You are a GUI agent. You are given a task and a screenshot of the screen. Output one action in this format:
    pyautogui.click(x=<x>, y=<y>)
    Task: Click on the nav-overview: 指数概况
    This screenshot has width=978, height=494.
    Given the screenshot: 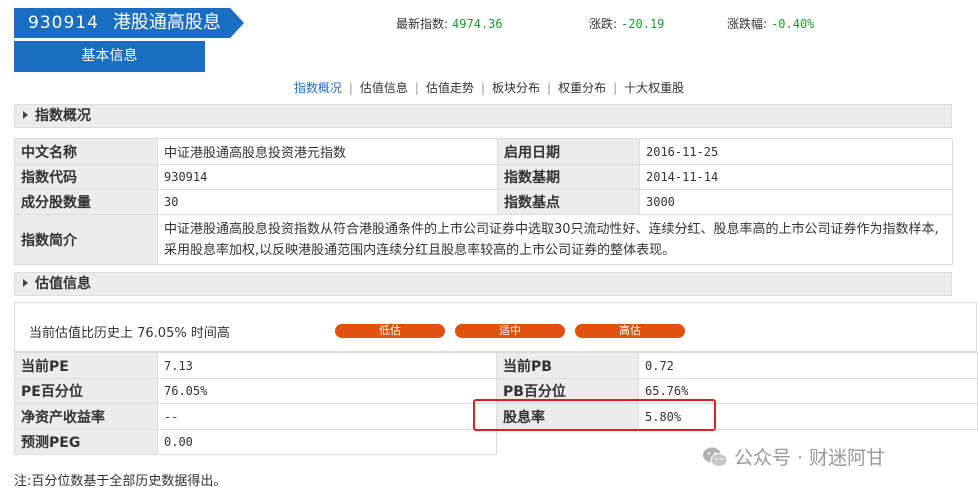 What is the action you would take?
    pyautogui.click(x=318, y=88)
    